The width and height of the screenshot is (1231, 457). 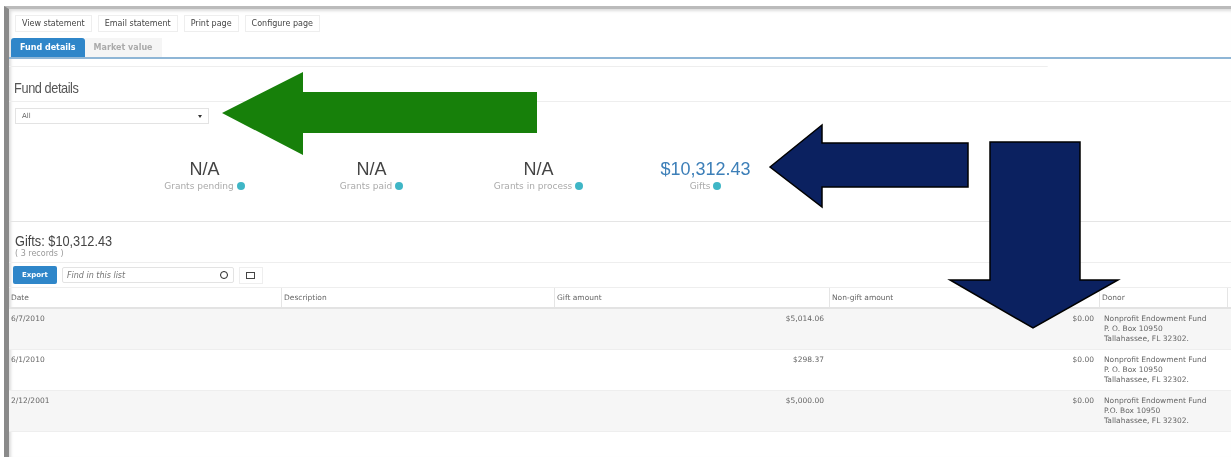 I want to click on record-count: ( 3 records ), so click(x=40, y=253).